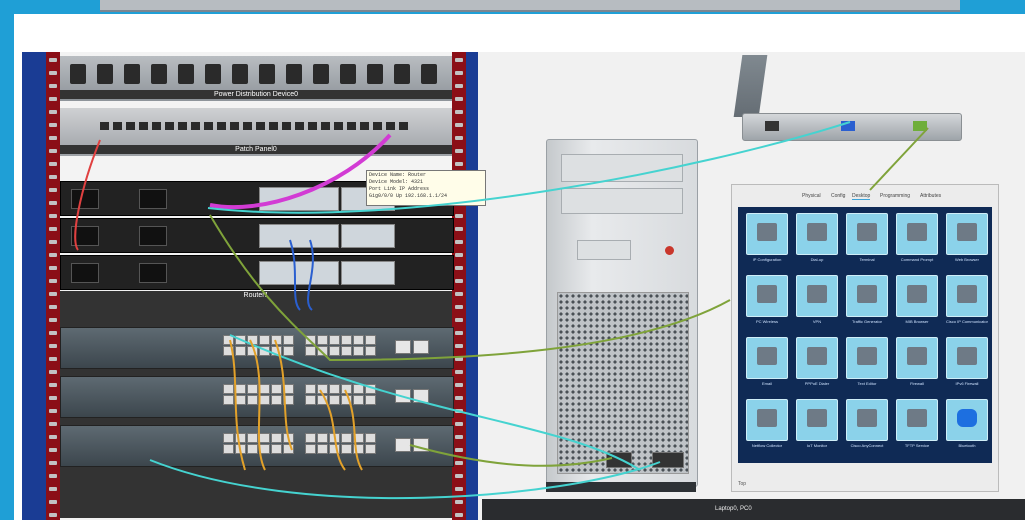 The image size is (1025, 520). What do you see at coordinates (861, 196) in the screenshot?
I see `tab-desktop: Desktop` at bounding box center [861, 196].